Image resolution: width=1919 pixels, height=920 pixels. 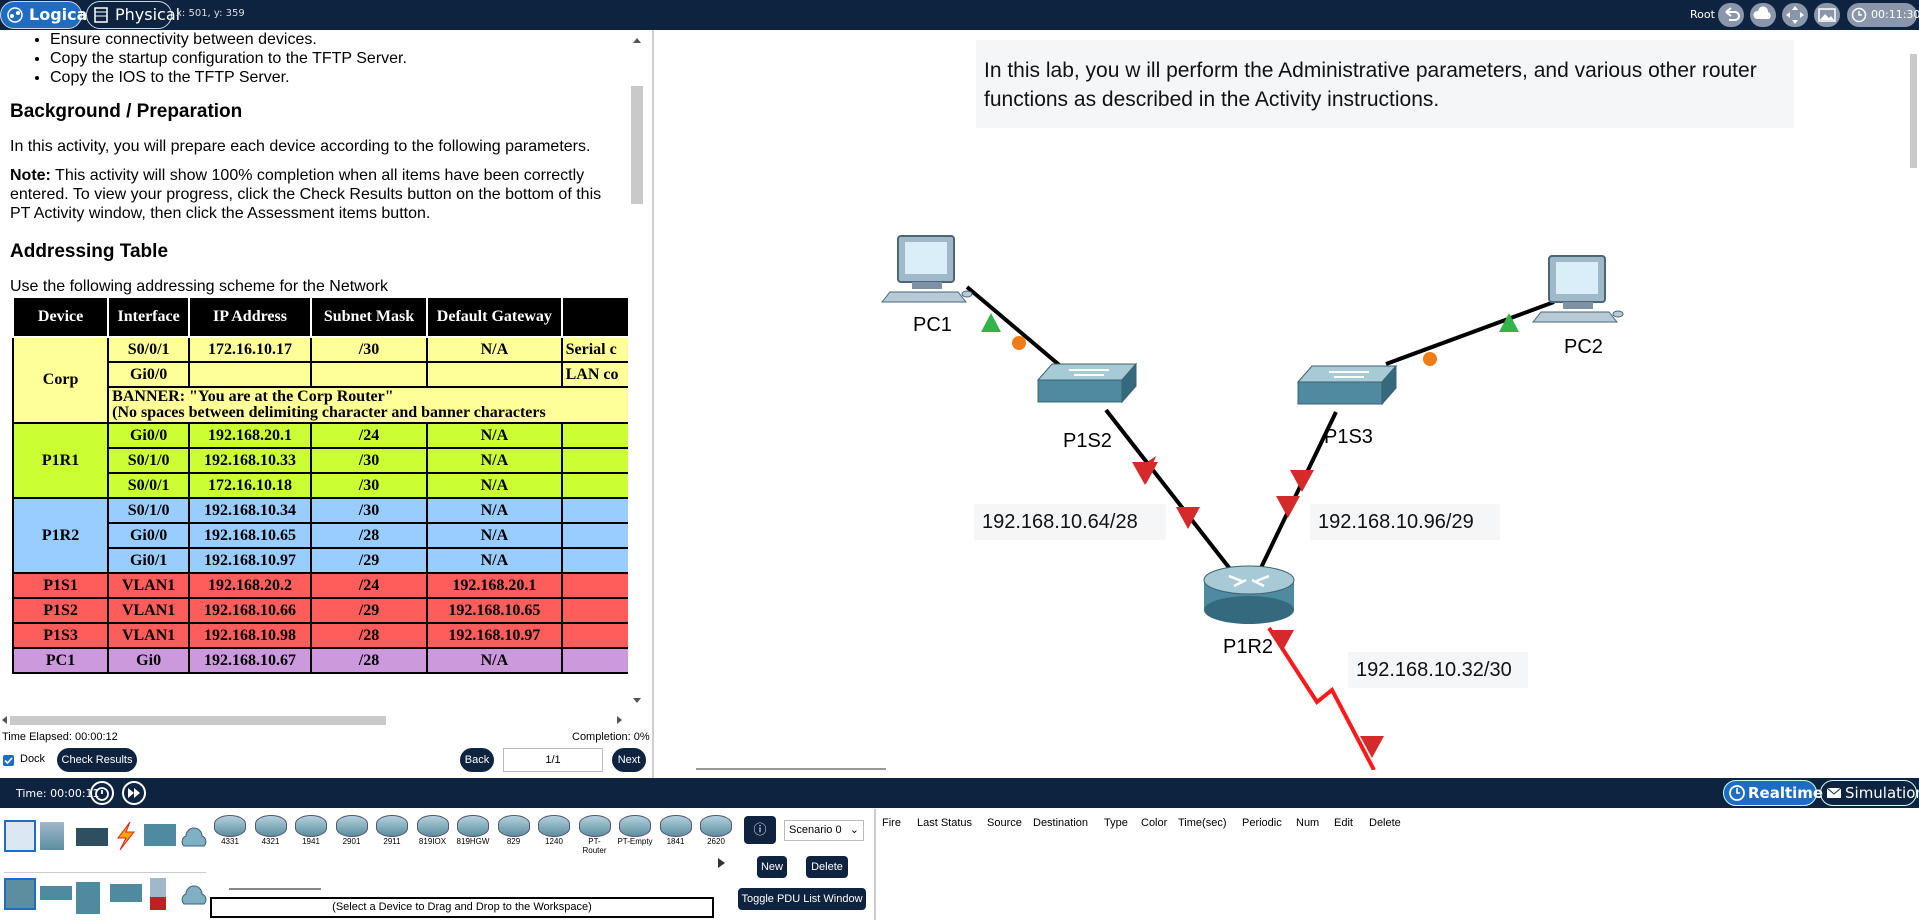 I want to click on p1s2-switch-icon, so click(x=1087, y=383).